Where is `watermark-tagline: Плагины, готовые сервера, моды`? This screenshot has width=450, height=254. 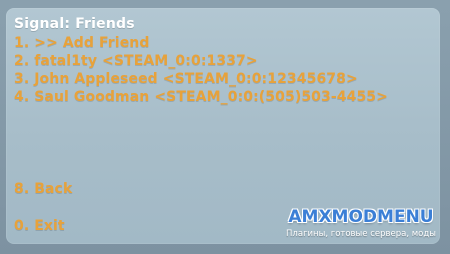 watermark-tagline: Плагины, готовые сервера, моды is located at coordinates (361, 234).